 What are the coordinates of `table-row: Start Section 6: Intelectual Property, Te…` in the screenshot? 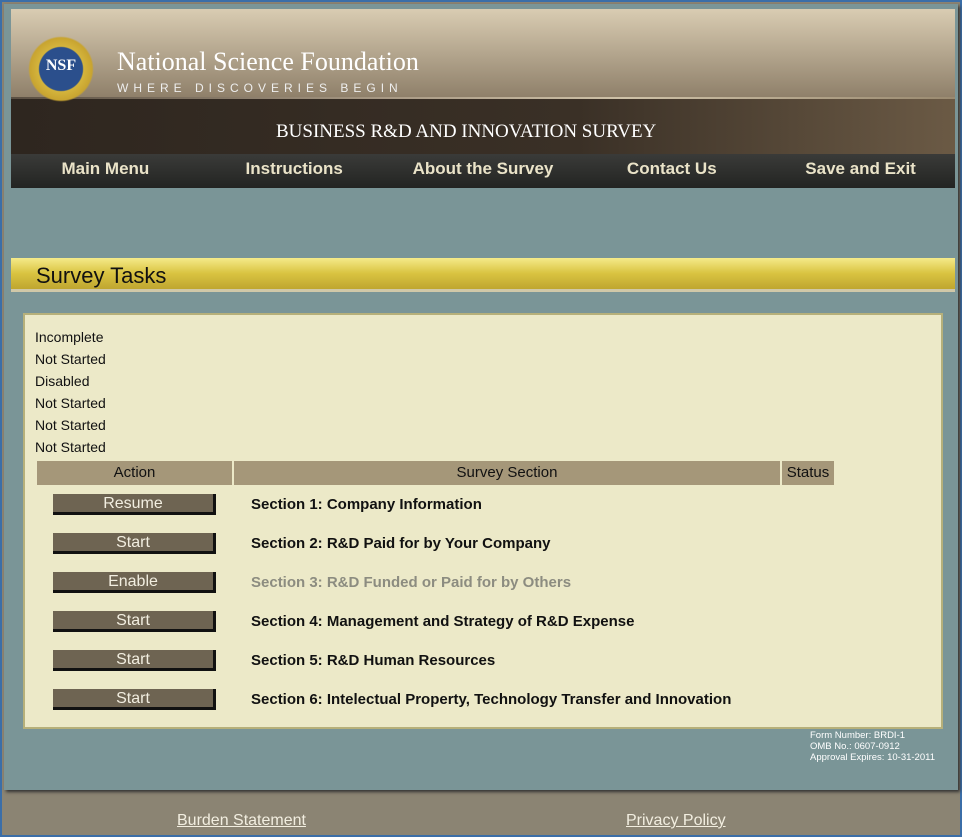 It's located at (436, 699).